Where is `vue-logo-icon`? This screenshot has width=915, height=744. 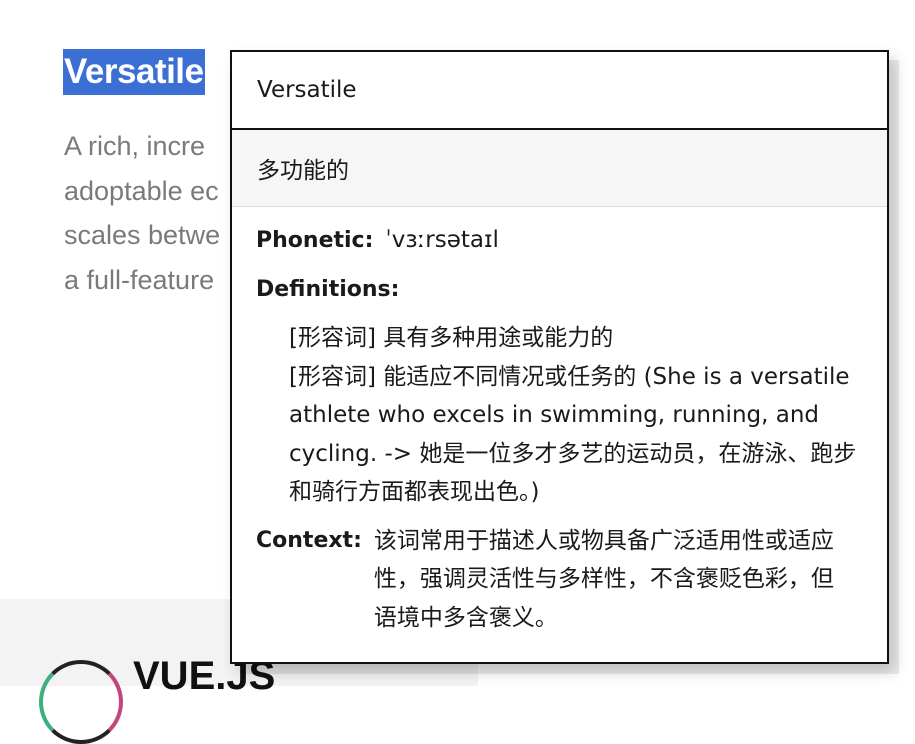
vue-logo-icon is located at coordinates (81, 702).